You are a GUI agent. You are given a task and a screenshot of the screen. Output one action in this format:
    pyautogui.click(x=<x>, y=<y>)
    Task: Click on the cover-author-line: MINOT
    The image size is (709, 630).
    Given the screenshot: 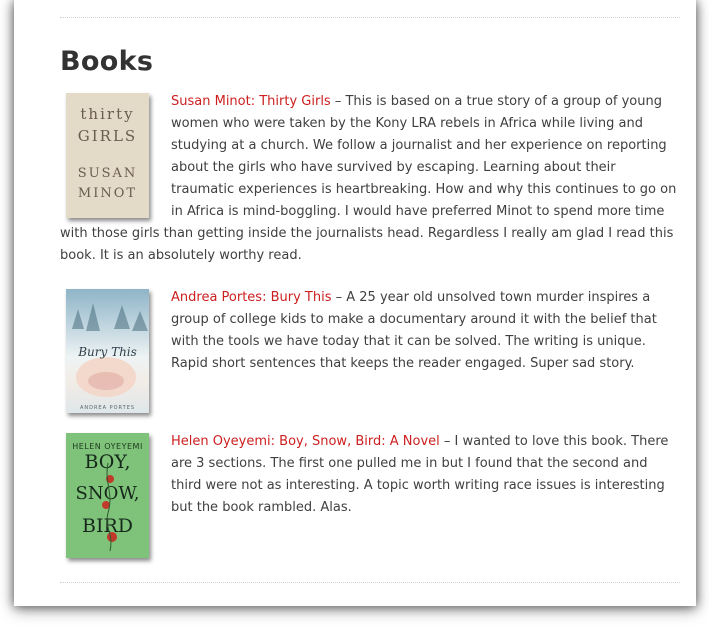 What is the action you would take?
    pyautogui.click(x=107, y=193)
    